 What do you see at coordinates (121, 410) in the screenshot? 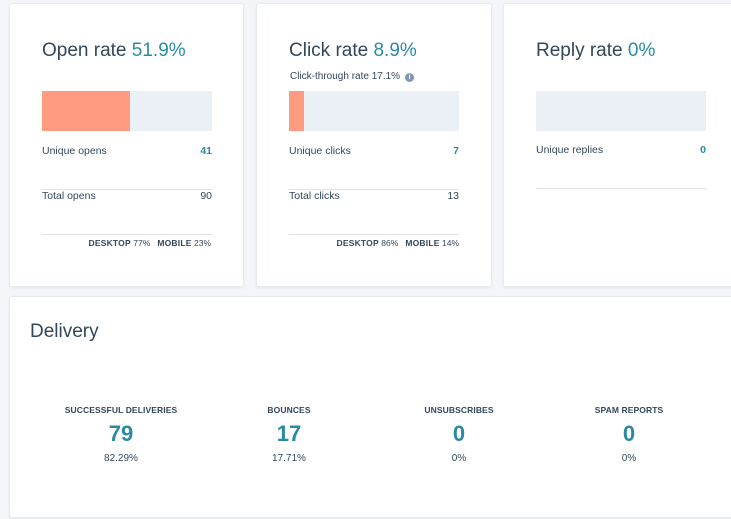
I see `successful-deliveries-label: SUCCESSFUL DELIVERIES` at bounding box center [121, 410].